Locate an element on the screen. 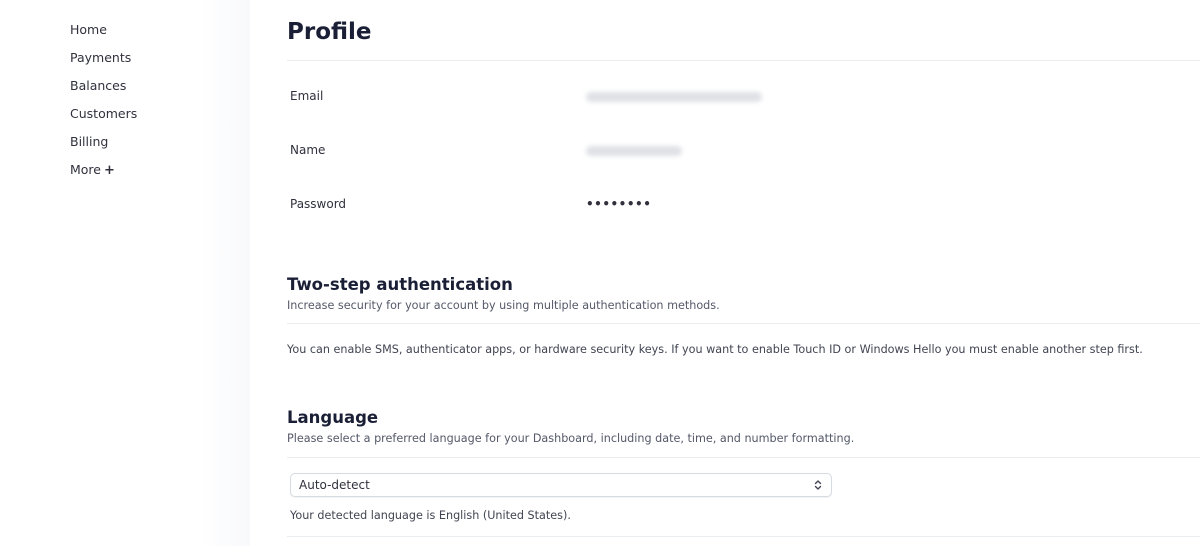 Image resolution: width=1200 pixels, height=546 pixels. name-label: Name is located at coordinates (308, 150).